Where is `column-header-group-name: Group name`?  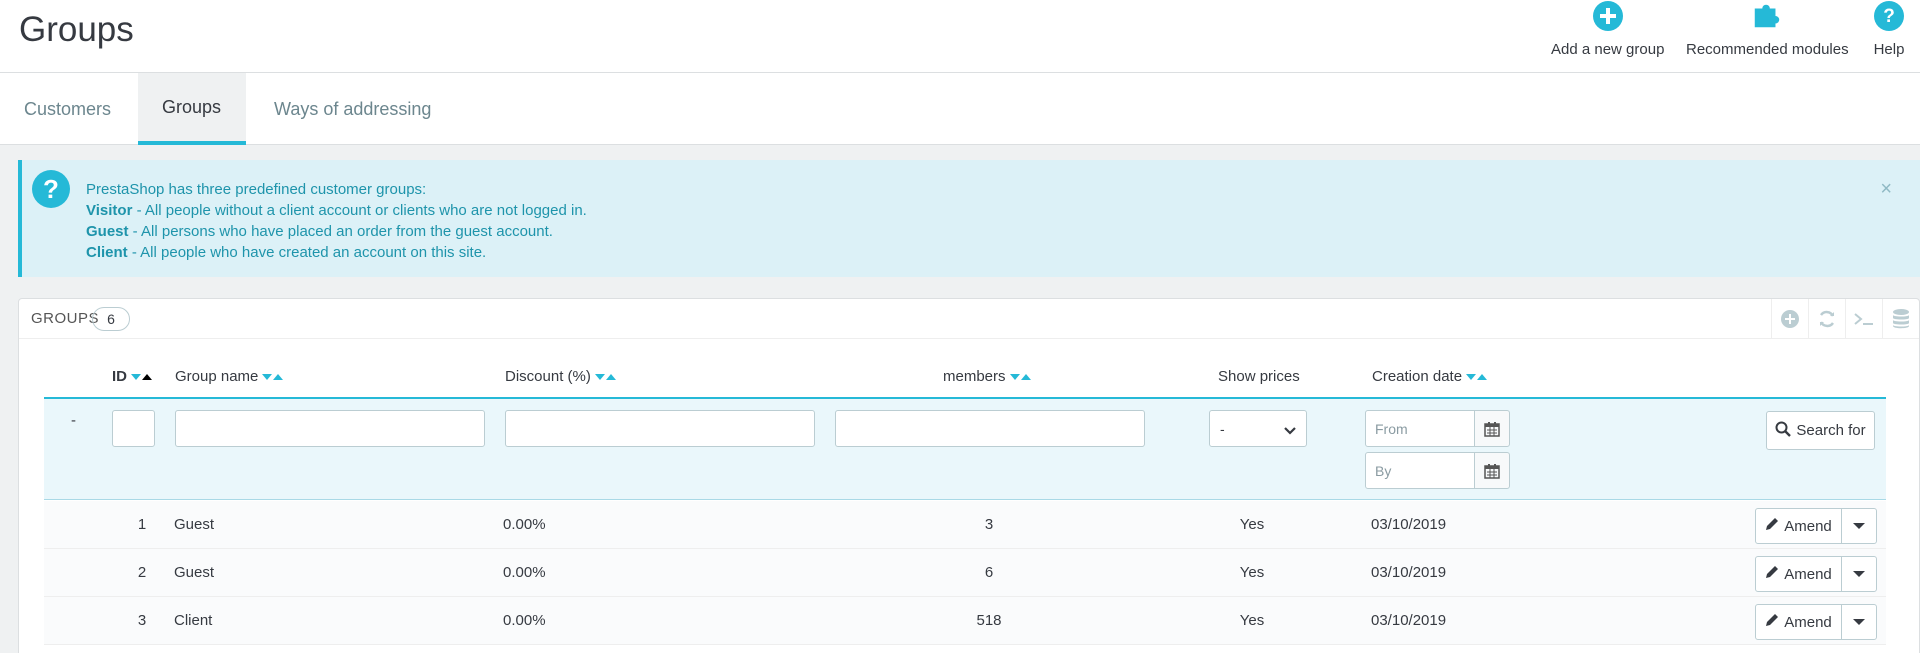
column-header-group-name: Group name is located at coordinates (229, 376).